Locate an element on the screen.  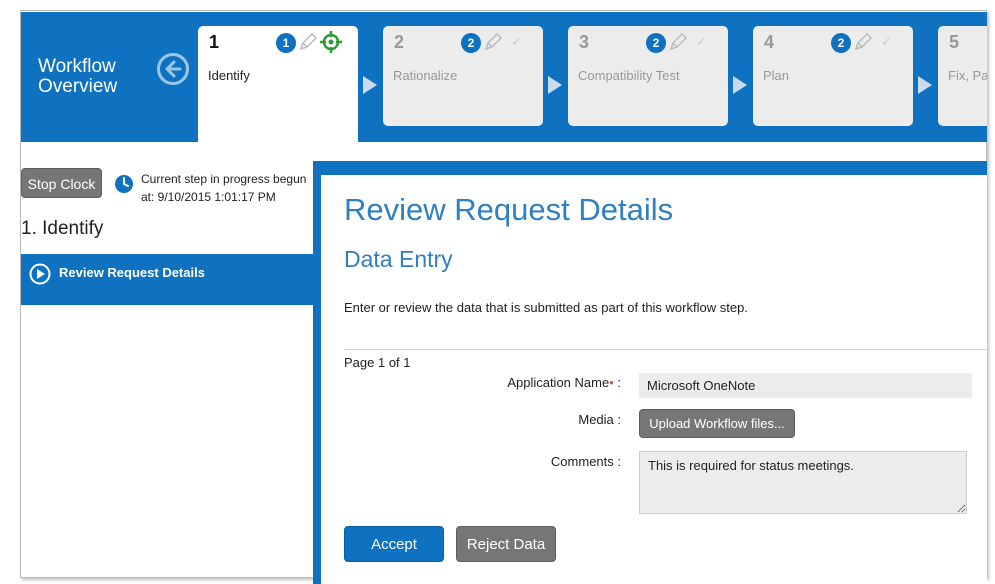
step-number: 4 is located at coordinates (769, 42).